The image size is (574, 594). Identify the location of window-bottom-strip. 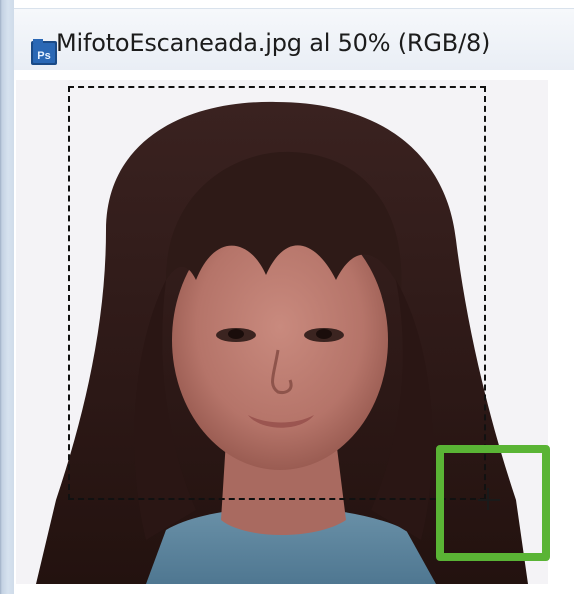
(294, 589).